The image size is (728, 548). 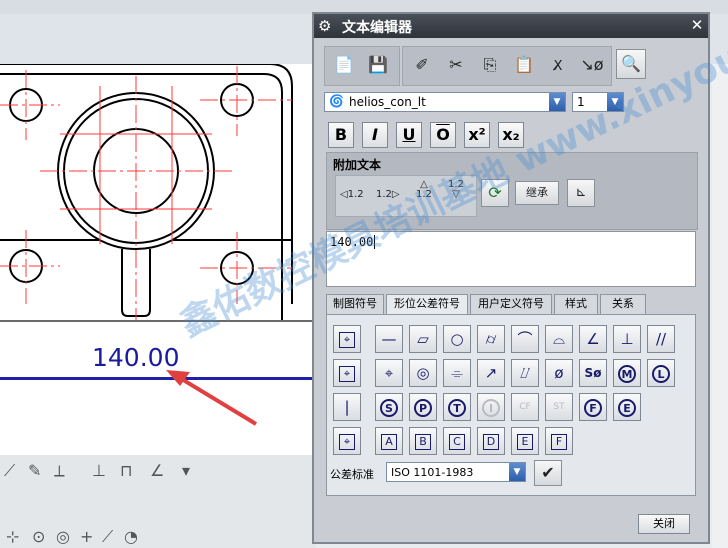 I want to click on pen-icon: ✎, so click(x=34, y=470).